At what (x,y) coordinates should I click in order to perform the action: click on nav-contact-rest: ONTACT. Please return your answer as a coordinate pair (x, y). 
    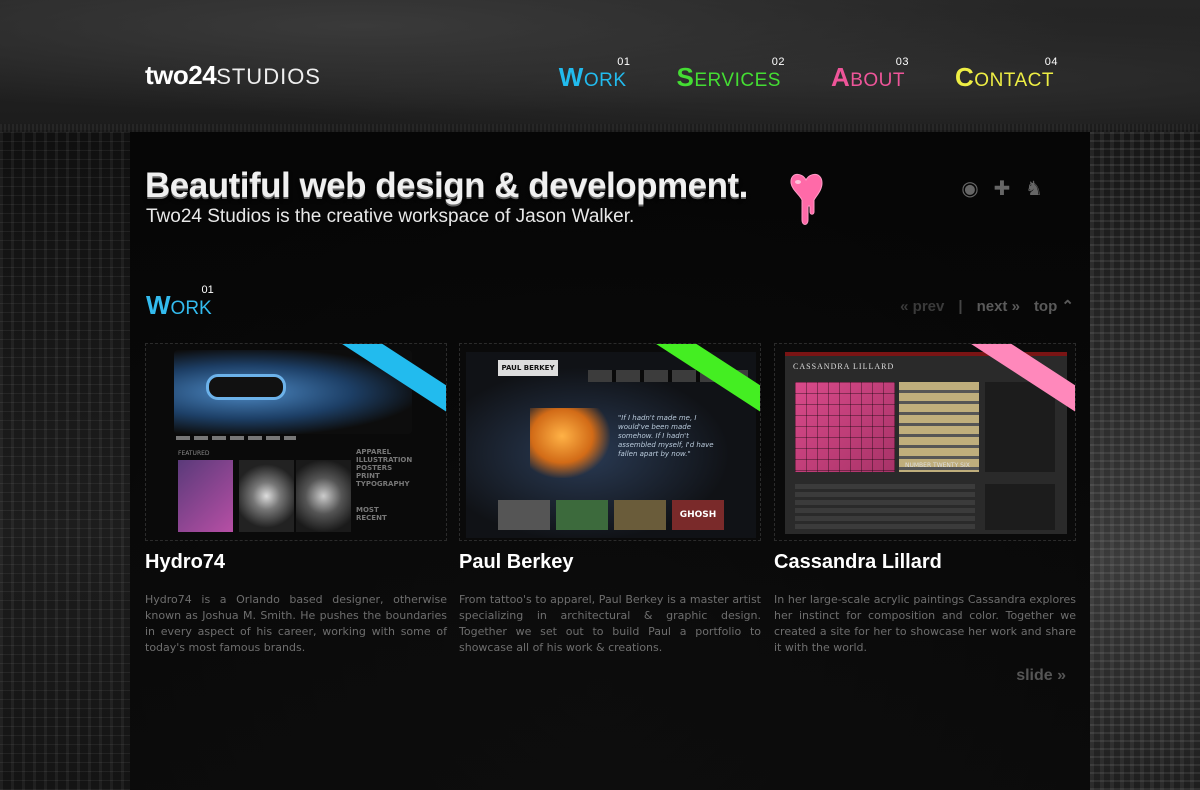
    Looking at the image, I should click on (1014, 80).